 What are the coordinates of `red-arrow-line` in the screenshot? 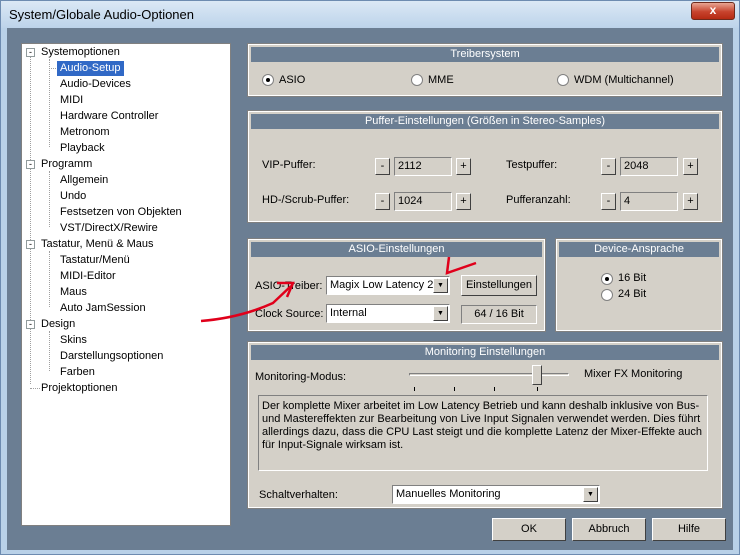 It's located at (246, 304).